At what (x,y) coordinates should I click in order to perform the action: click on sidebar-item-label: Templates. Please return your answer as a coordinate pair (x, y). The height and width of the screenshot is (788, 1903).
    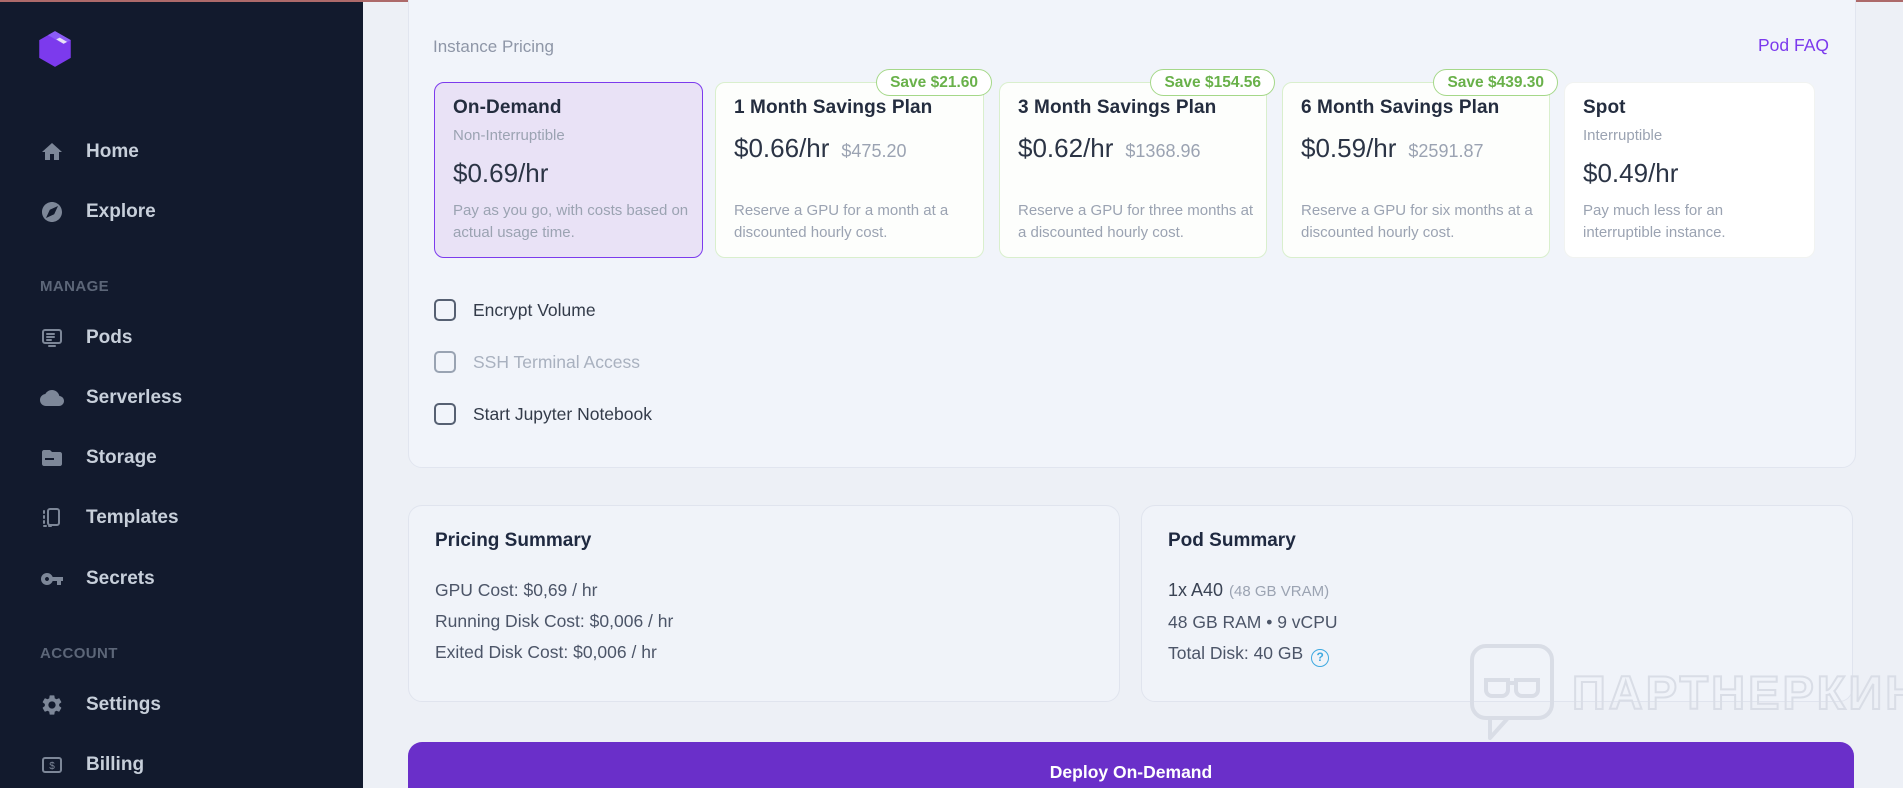
    Looking at the image, I should click on (132, 517).